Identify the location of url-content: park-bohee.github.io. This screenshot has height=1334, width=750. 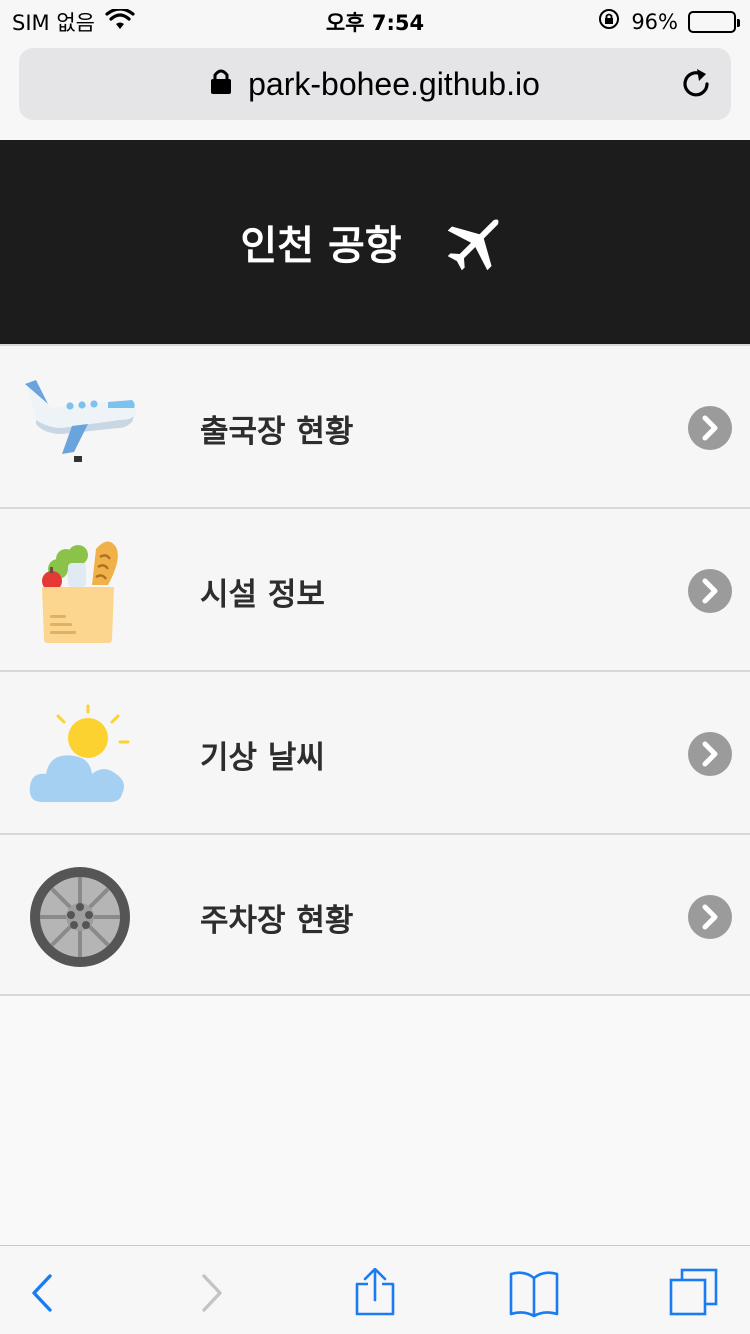
(375, 84).